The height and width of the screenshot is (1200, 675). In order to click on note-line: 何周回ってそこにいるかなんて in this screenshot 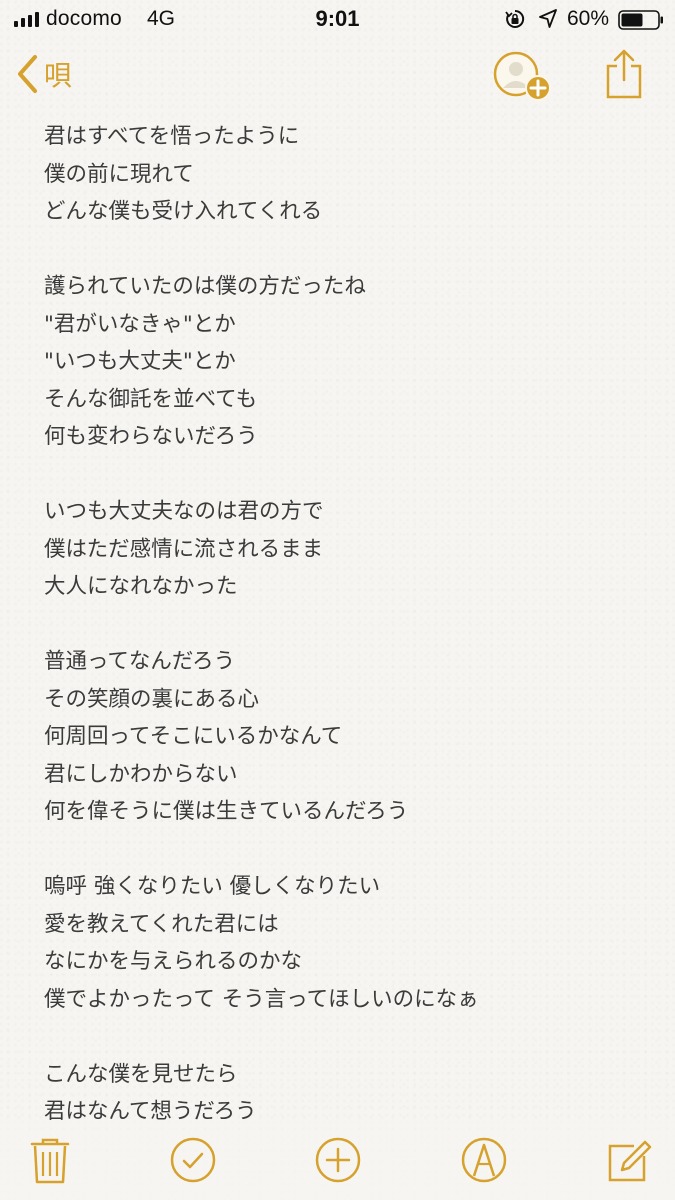, I will do `click(193, 736)`.